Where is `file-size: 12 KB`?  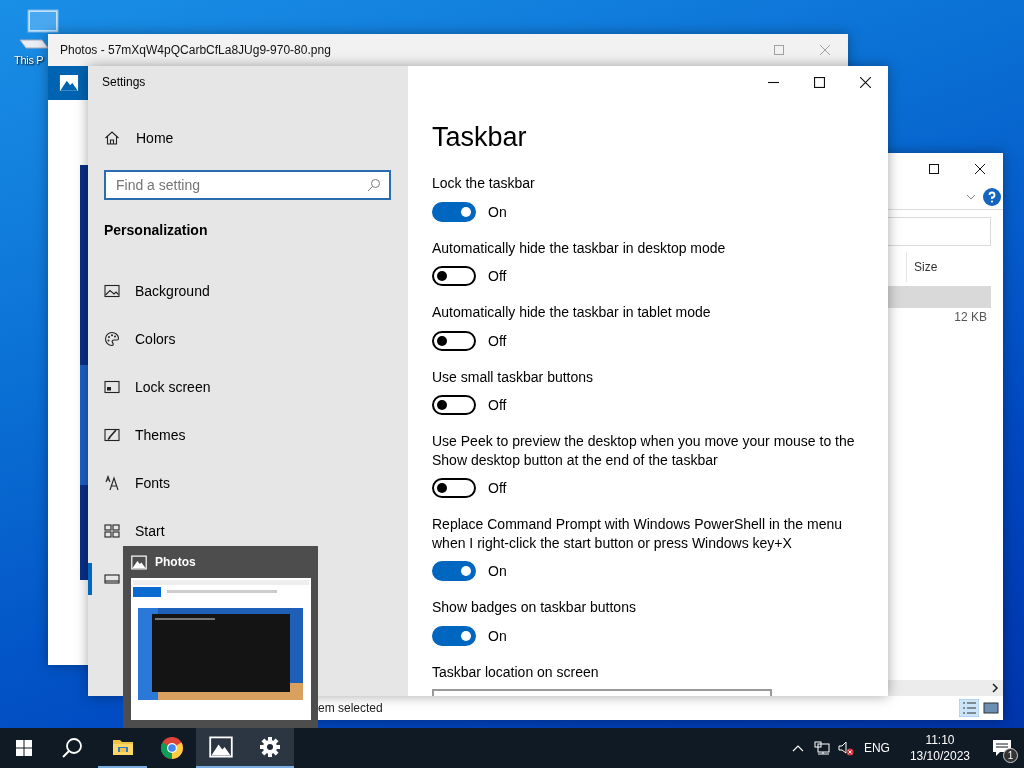 file-size: 12 KB is located at coordinates (970, 317).